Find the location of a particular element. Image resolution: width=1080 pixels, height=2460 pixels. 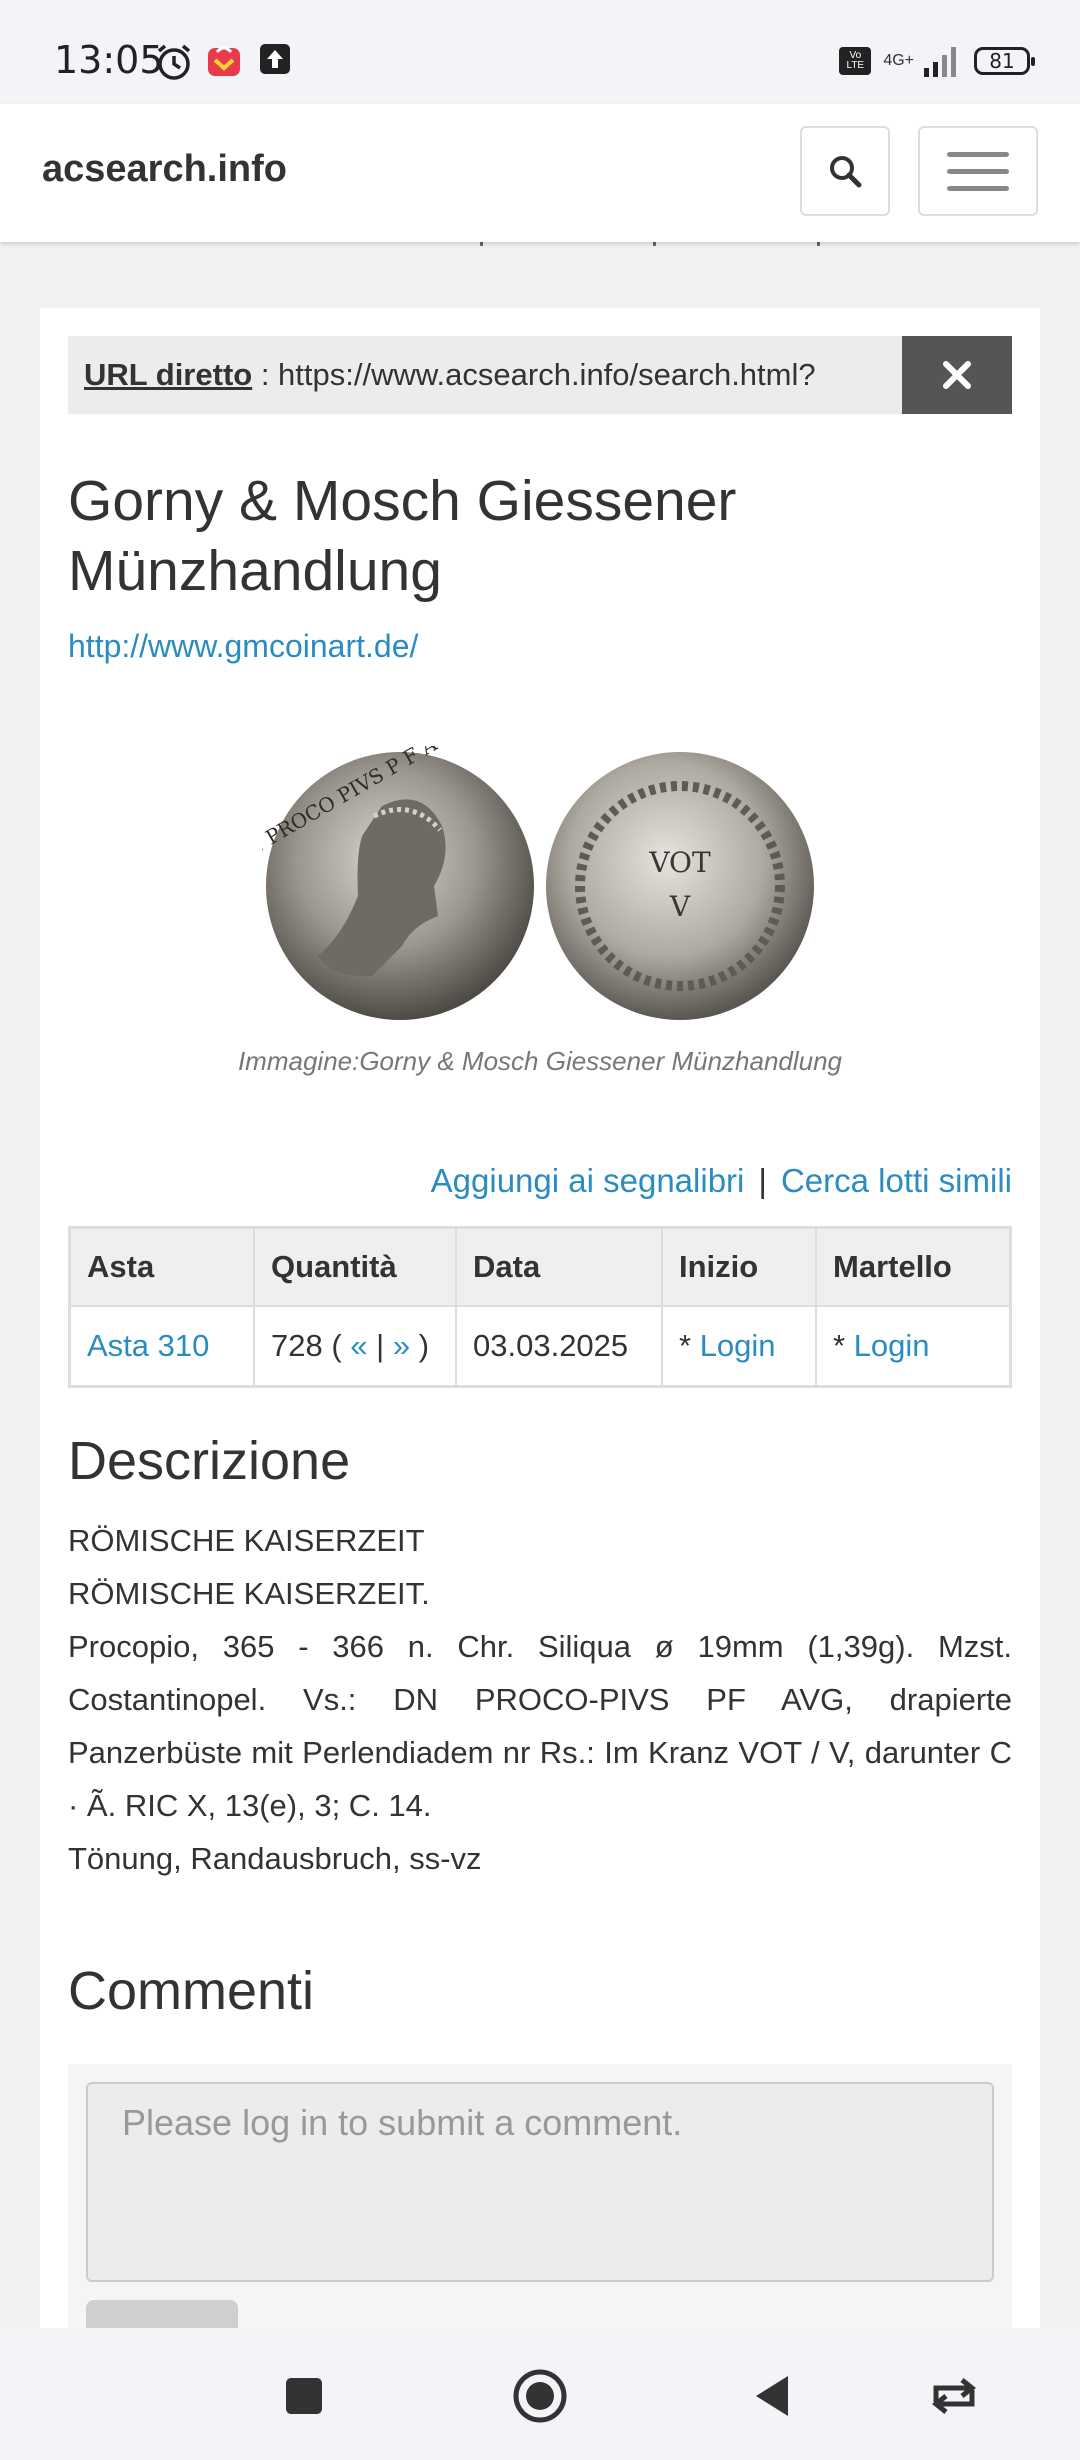

back-button is located at coordinates (772, 2396).